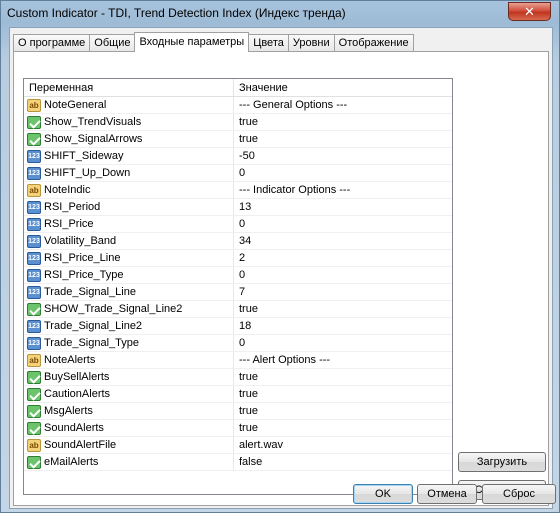  I want to click on table-row: ab NoteGeneral --- General Options ---, so click(238, 105).